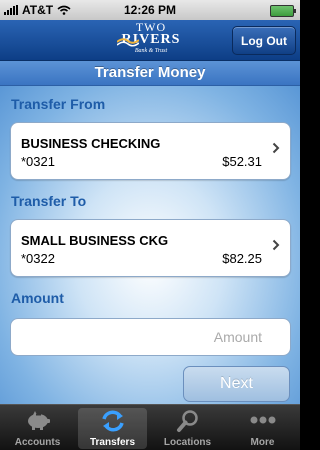  I want to click on logout-button: Log Out, so click(264, 40).